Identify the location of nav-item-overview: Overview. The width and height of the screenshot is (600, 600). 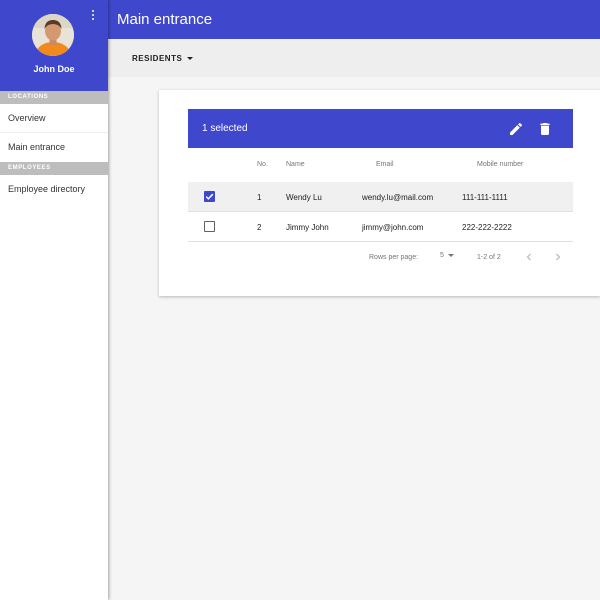
(54, 118).